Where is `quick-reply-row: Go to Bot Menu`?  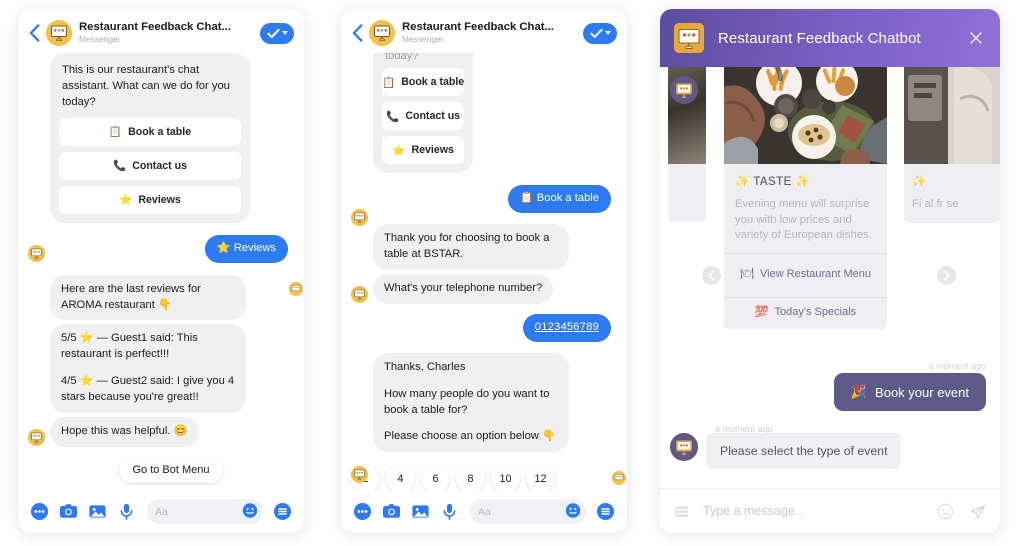 quick-reply-row: Go to Bot Menu is located at coordinates (161, 470).